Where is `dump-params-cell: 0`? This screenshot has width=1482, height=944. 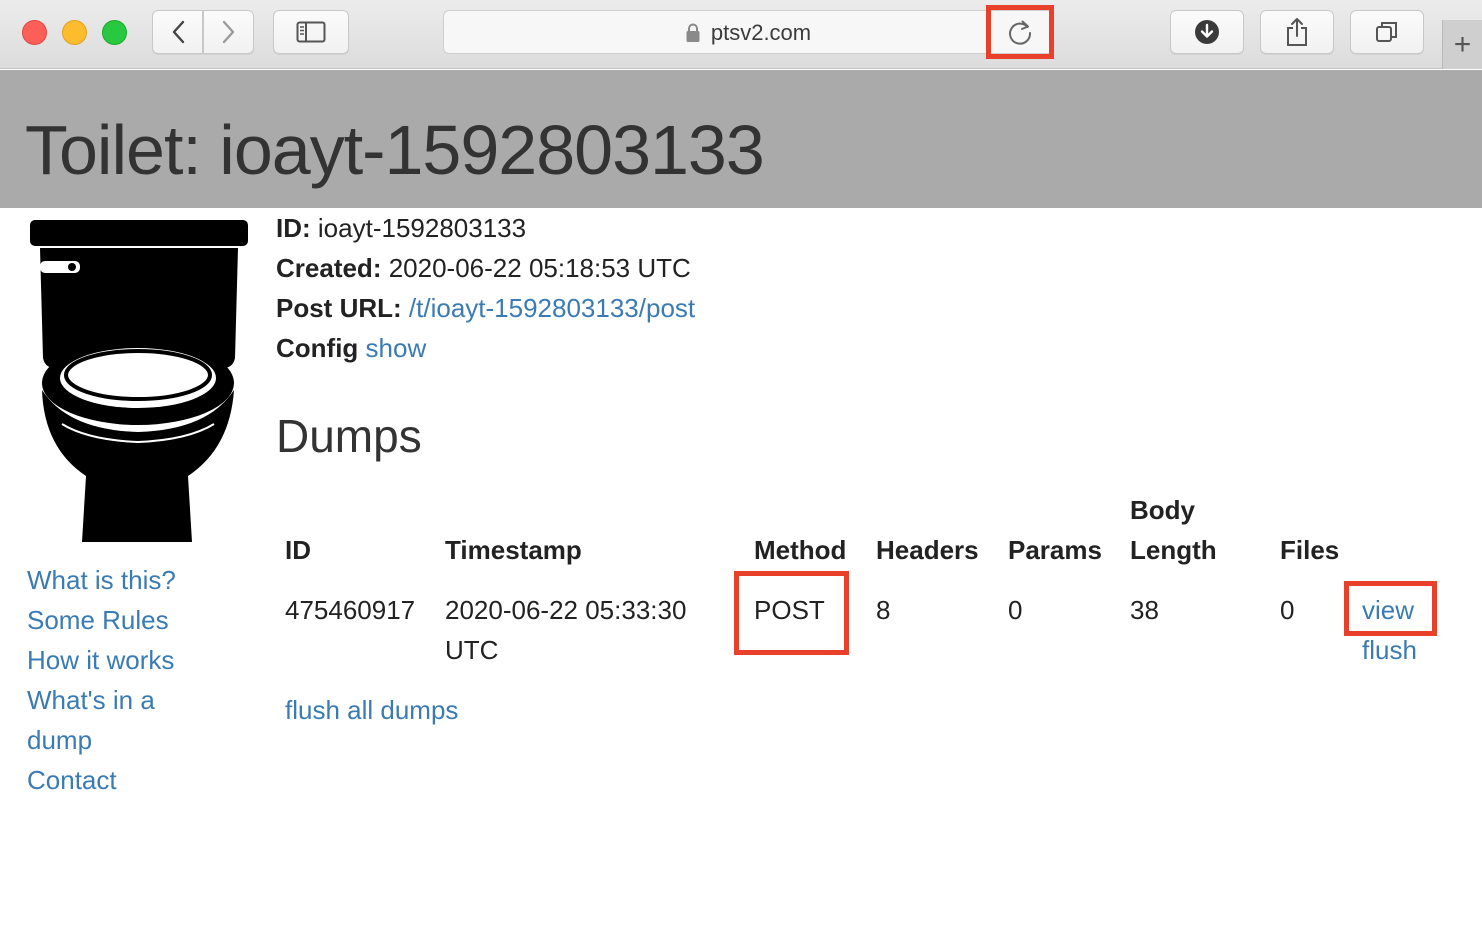
dump-params-cell: 0 is located at coordinates (1015, 610).